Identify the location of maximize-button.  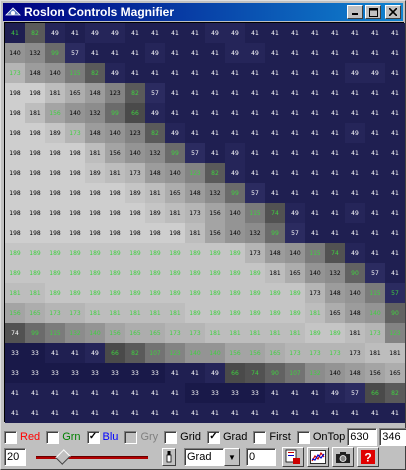
(373, 12).